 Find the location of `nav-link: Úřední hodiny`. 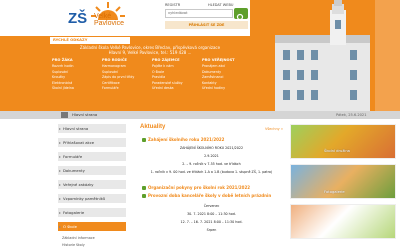

nav-link: Úřední hodiny is located at coordinates (227, 89).